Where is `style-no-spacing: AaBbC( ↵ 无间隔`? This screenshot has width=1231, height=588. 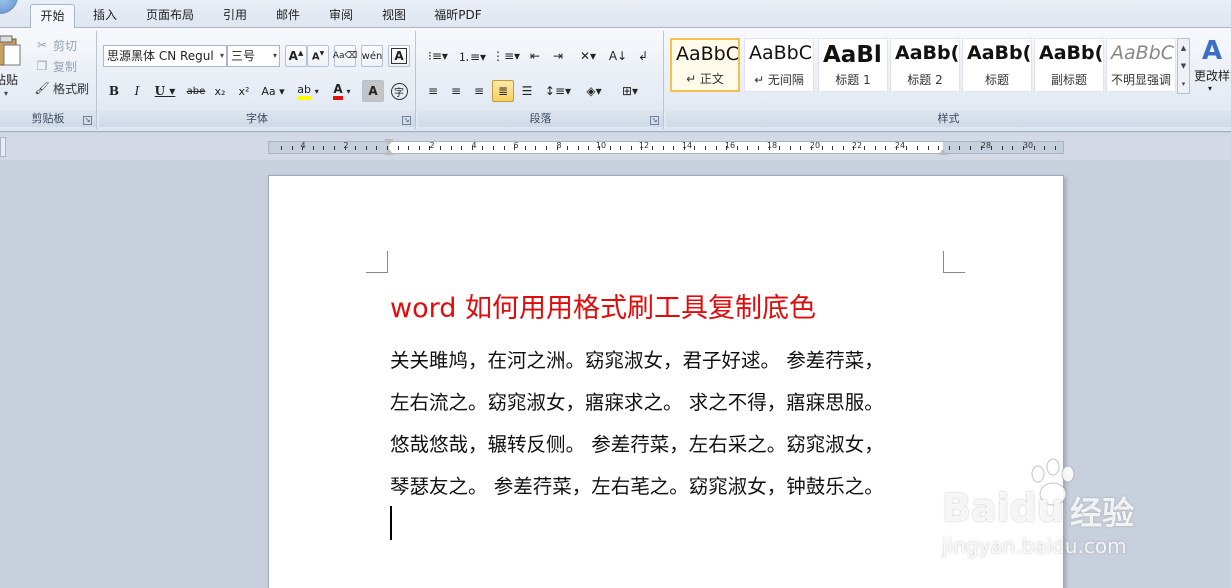 style-no-spacing: AaBbC( ↵ 无间隔 is located at coordinates (779, 65).